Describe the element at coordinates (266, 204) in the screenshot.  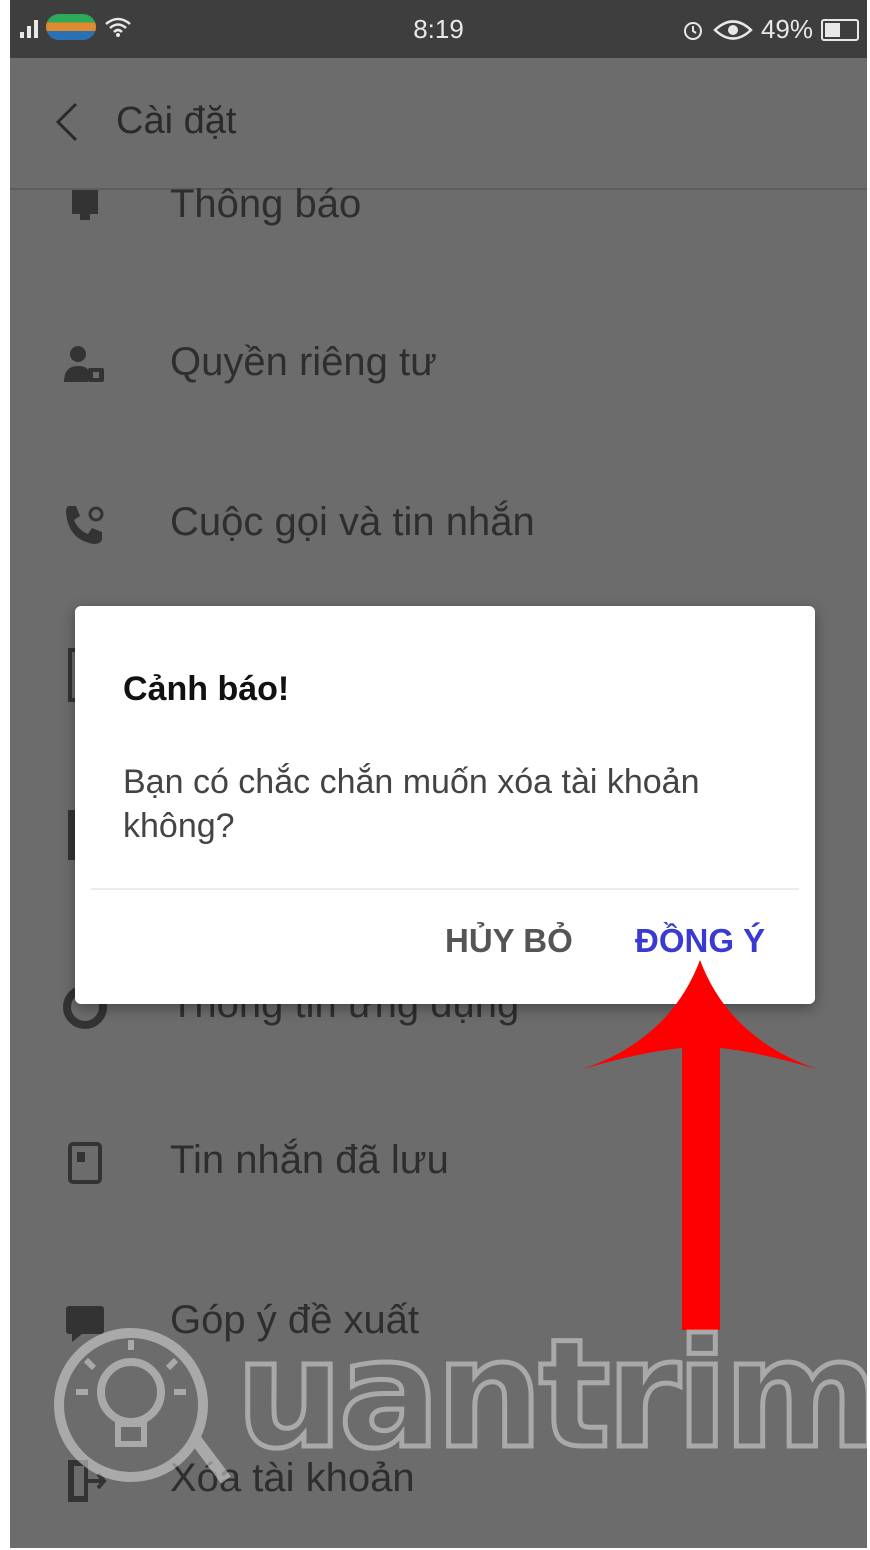
I see `settings-item-label: Thông báo` at that location.